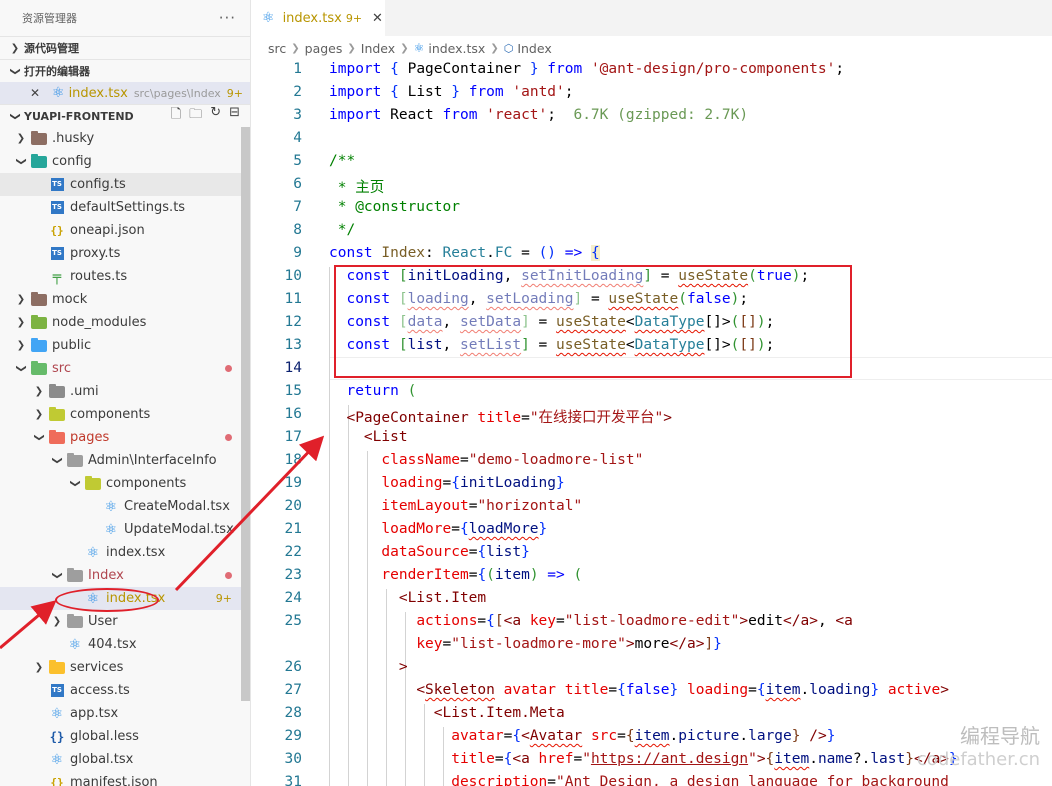 Image resolution: width=1052 pixels, height=786 pixels. I want to click on tree-file-global-less: {} global.less, so click(125, 736).